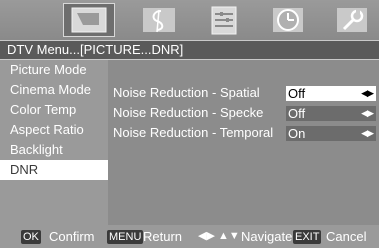 The width and height of the screenshot is (379, 248). What do you see at coordinates (54, 90) in the screenshot?
I see `sidebar-item-cinema-mode: Cinema Mode` at bounding box center [54, 90].